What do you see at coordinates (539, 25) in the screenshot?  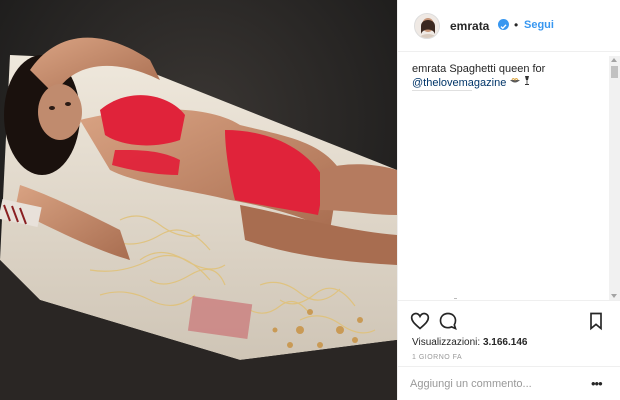 I see `follow-button: Segui` at bounding box center [539, 25].